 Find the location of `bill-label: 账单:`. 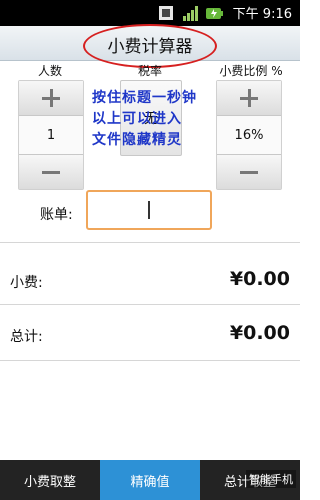

bill-label: 账单: is located at coordinates (56, 215).